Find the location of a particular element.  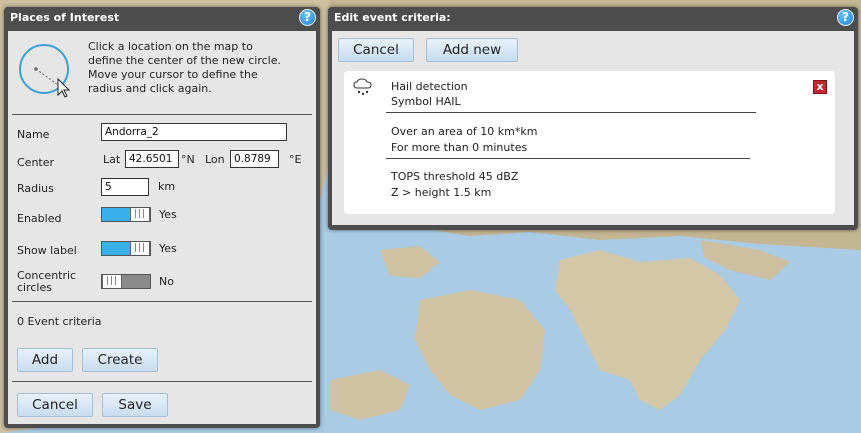

show-label-label: Show label is located at coordinates (47, 250).